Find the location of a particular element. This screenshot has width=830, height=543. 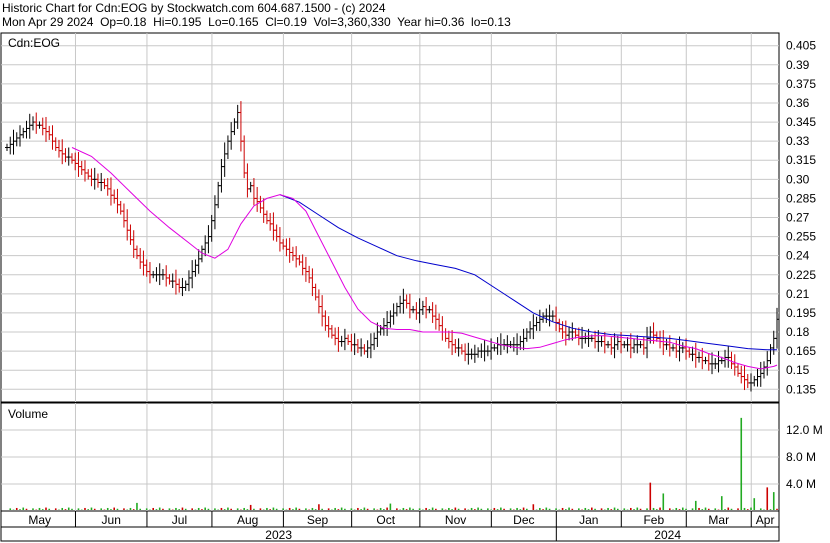

price-tick-label: 0.27 is located at coordinates (798, 218).